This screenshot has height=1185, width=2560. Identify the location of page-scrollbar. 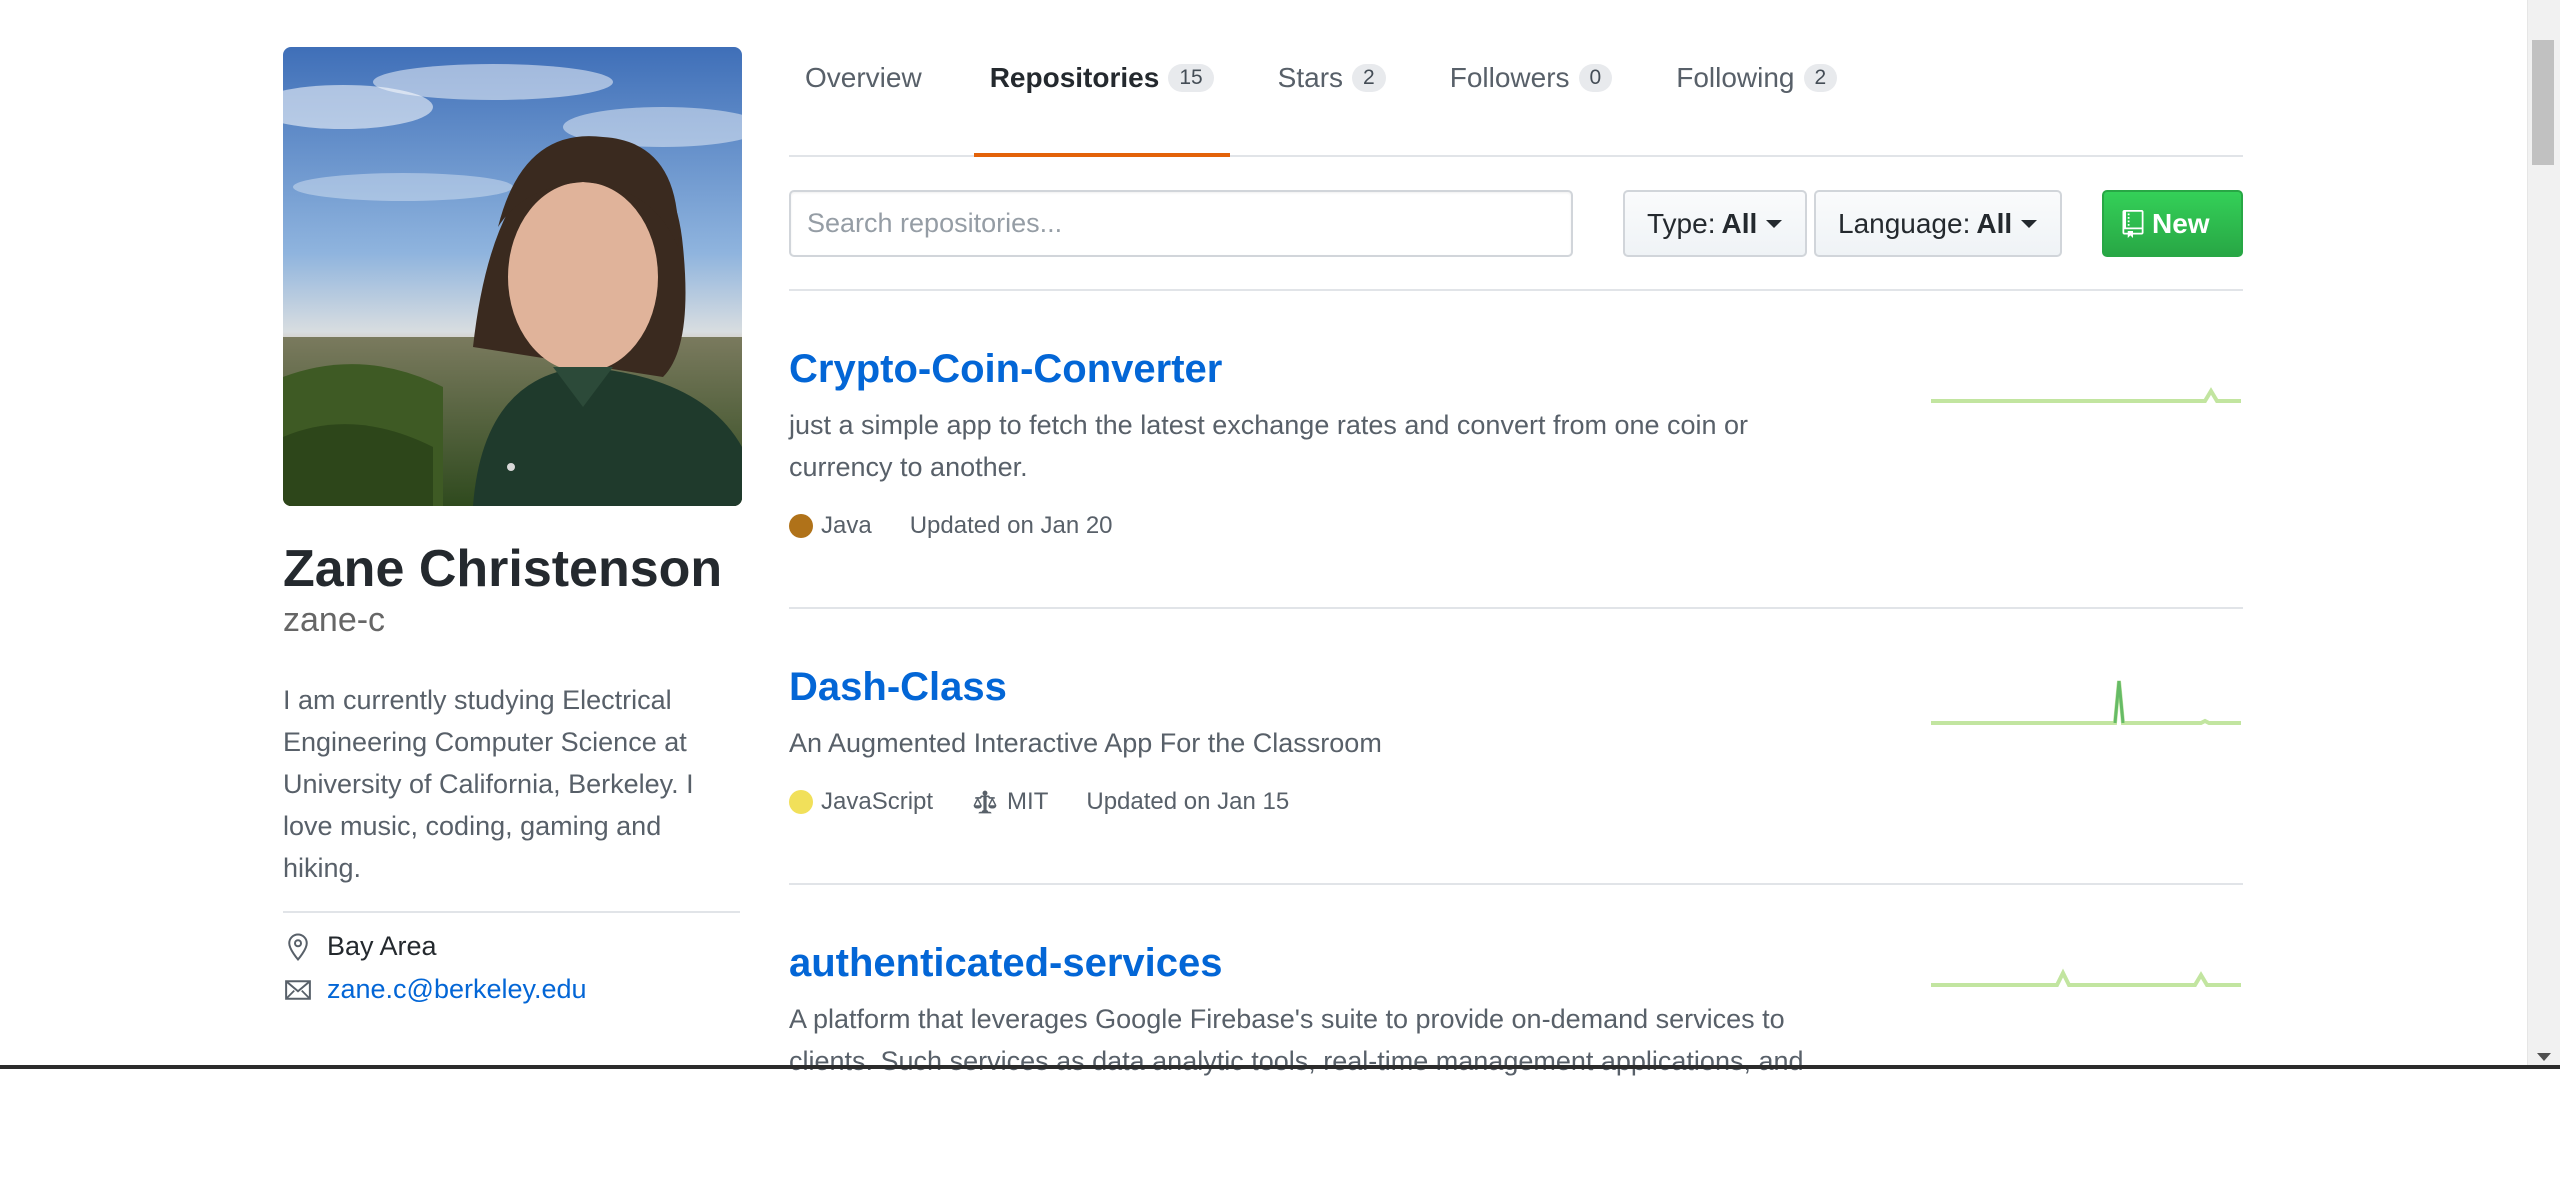
(2543, 534).